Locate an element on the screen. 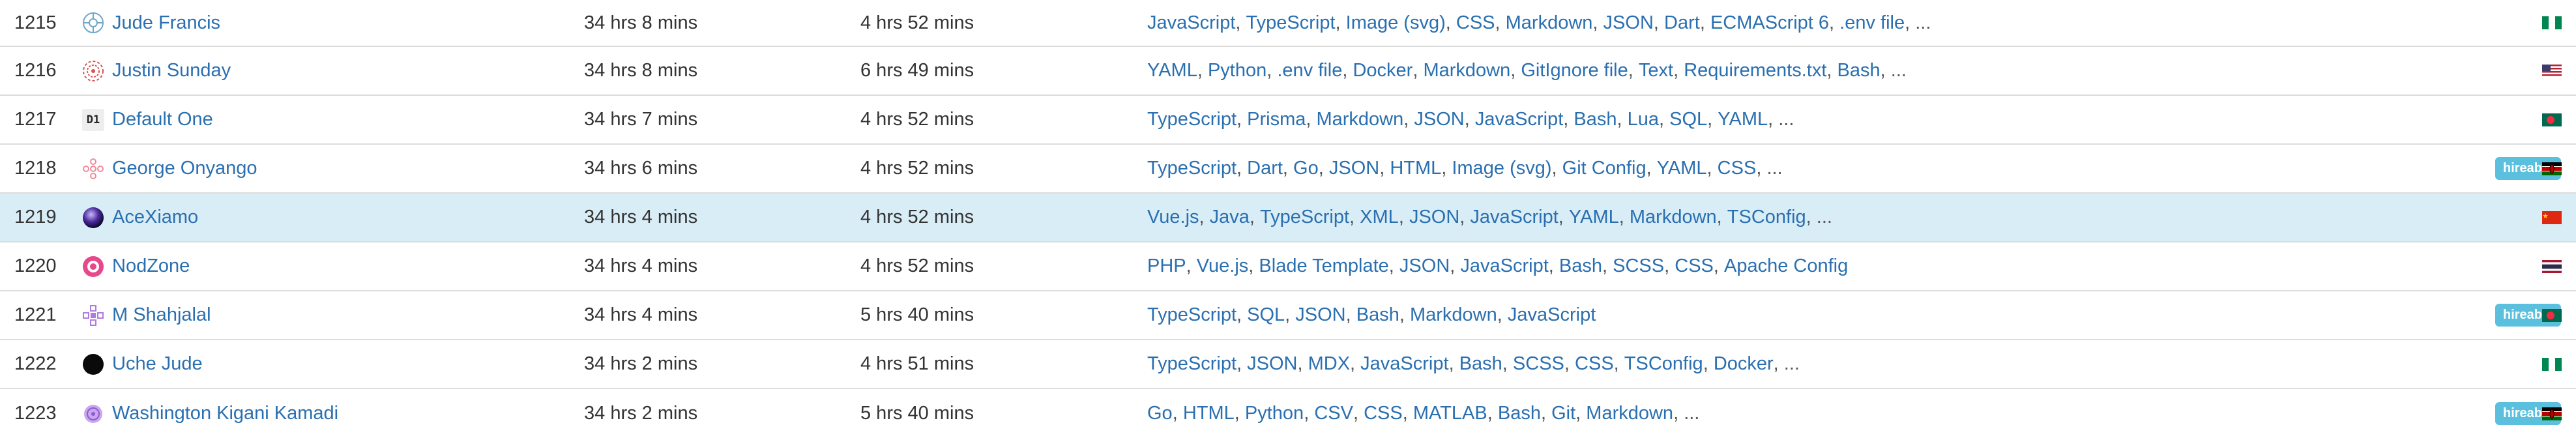  user-name-link: George Onyango is located at coordinates (184, 168).